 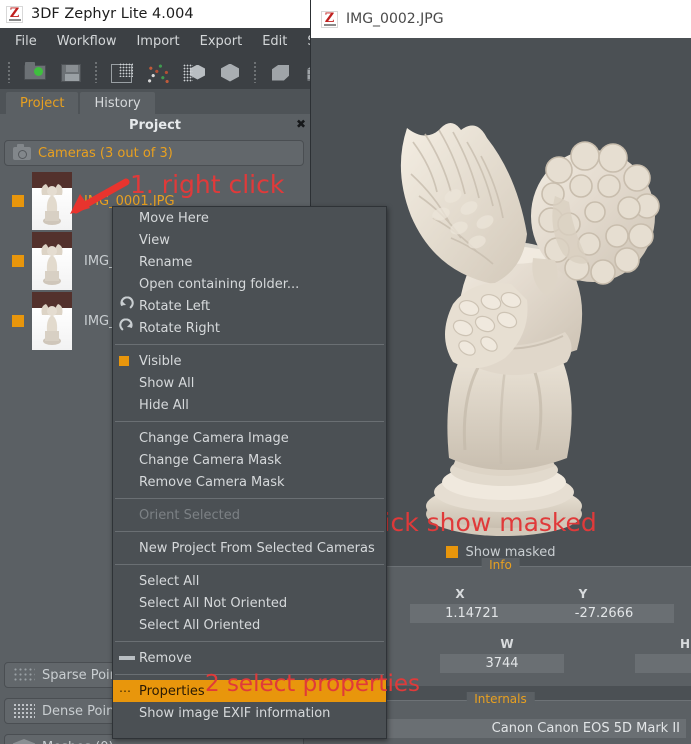 What do you see at coordinates (125, 691) in the screenshot?
I see `properties-icon: ⋯` at bounding box center [125, 691].